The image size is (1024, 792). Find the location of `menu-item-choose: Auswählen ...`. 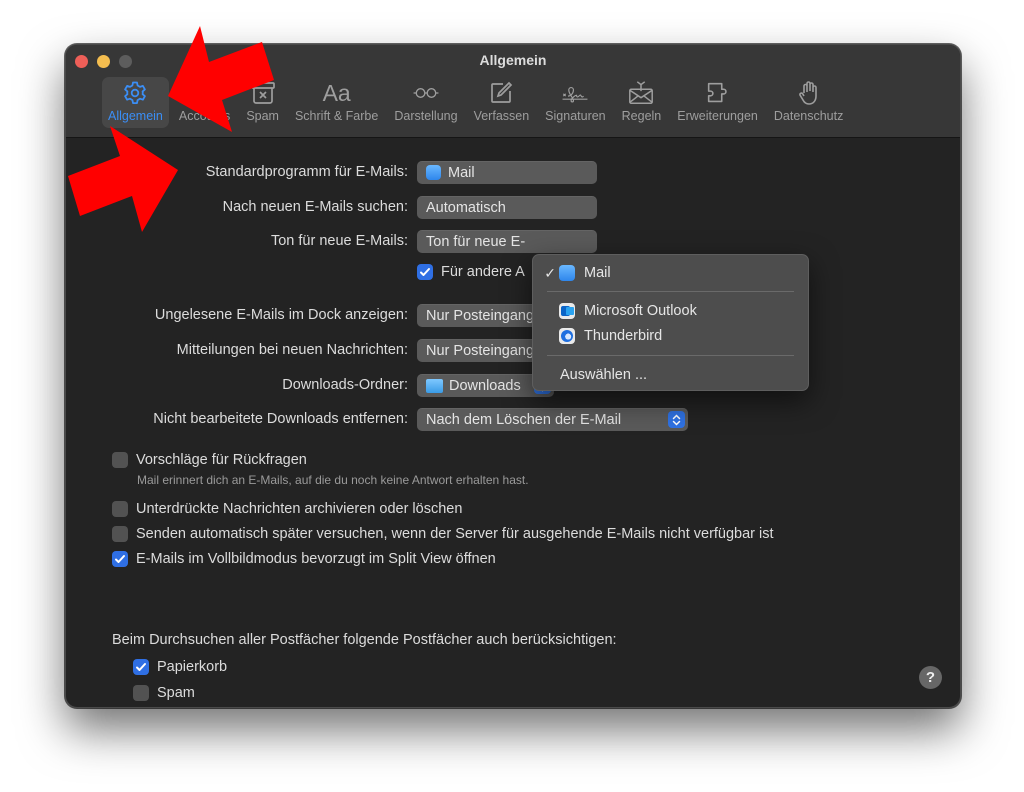

menu-item-choose: Auswählen ... is located at coordinates (670, 375).